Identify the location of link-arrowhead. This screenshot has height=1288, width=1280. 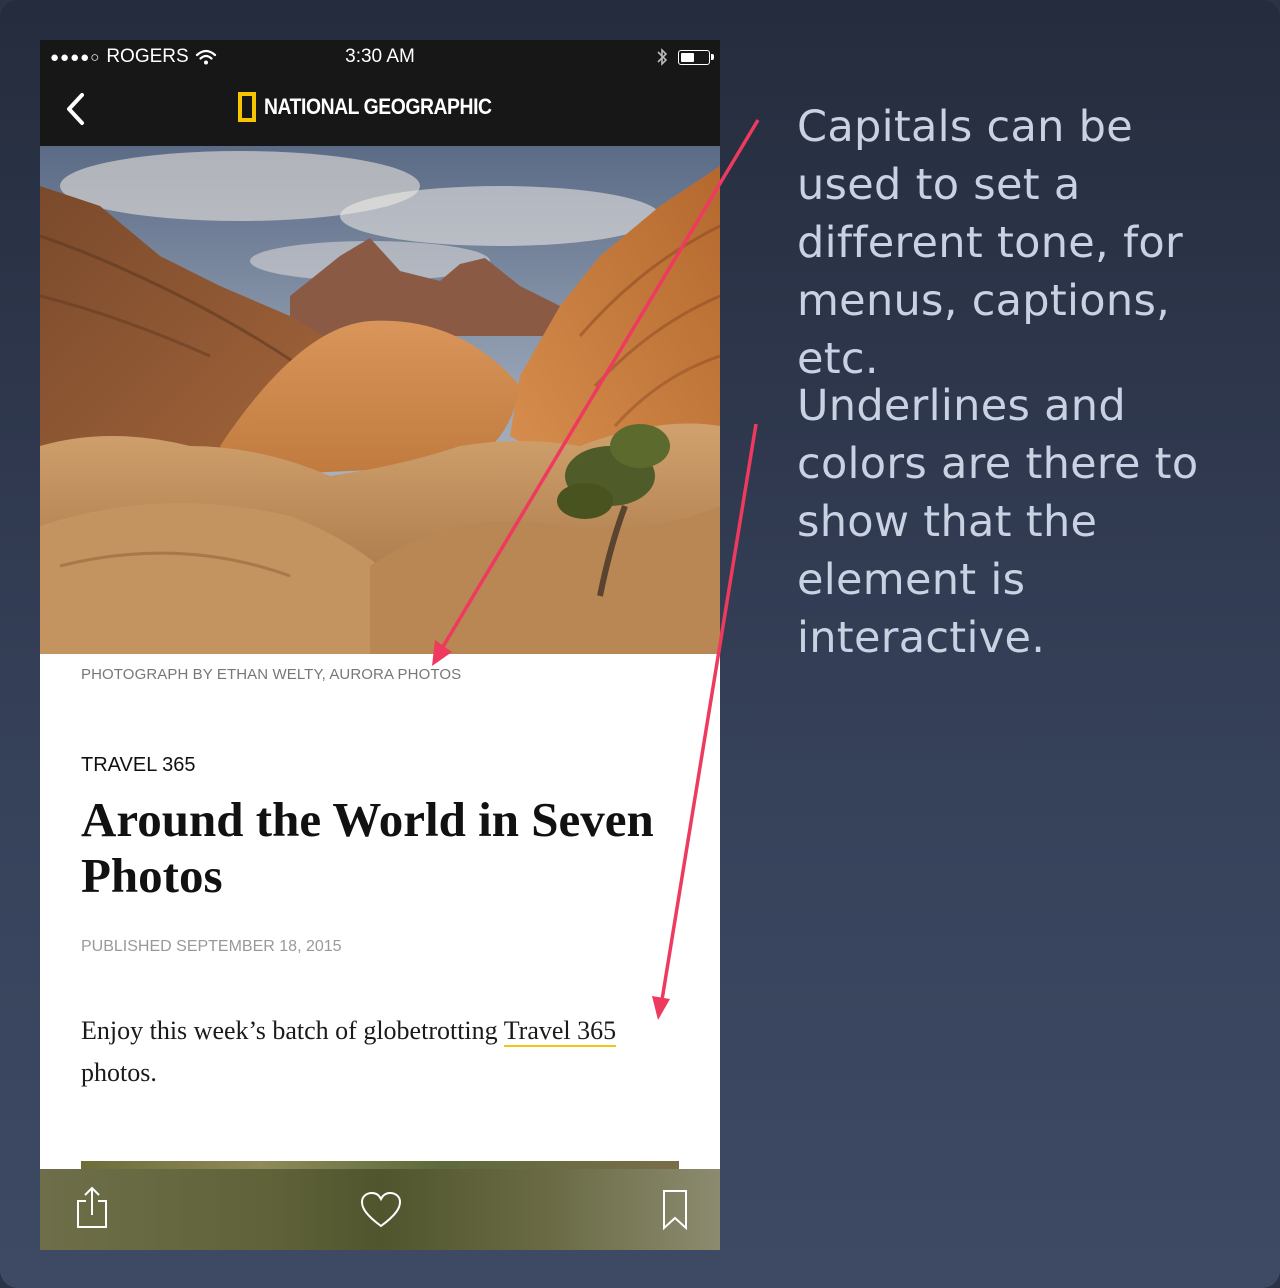
(661, 1008).